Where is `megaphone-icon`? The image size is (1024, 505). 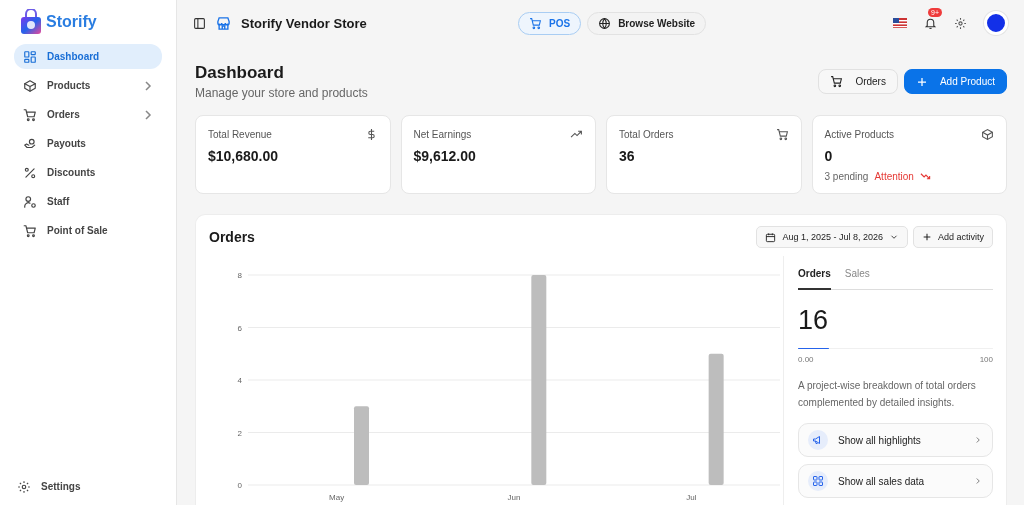 megaphone-icon is located at coordinates (818, 440).